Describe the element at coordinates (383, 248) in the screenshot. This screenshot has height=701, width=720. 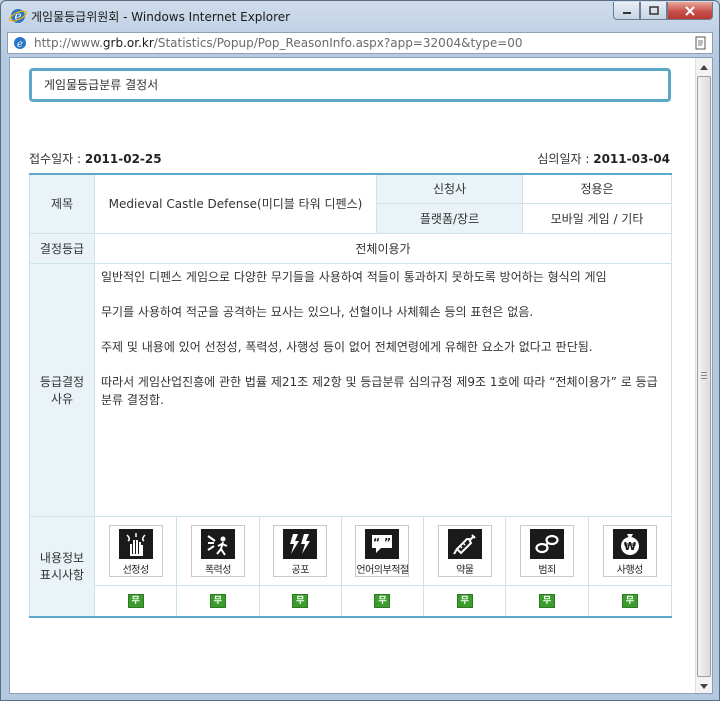
I see `rating-value: 전체이용가` at that location.